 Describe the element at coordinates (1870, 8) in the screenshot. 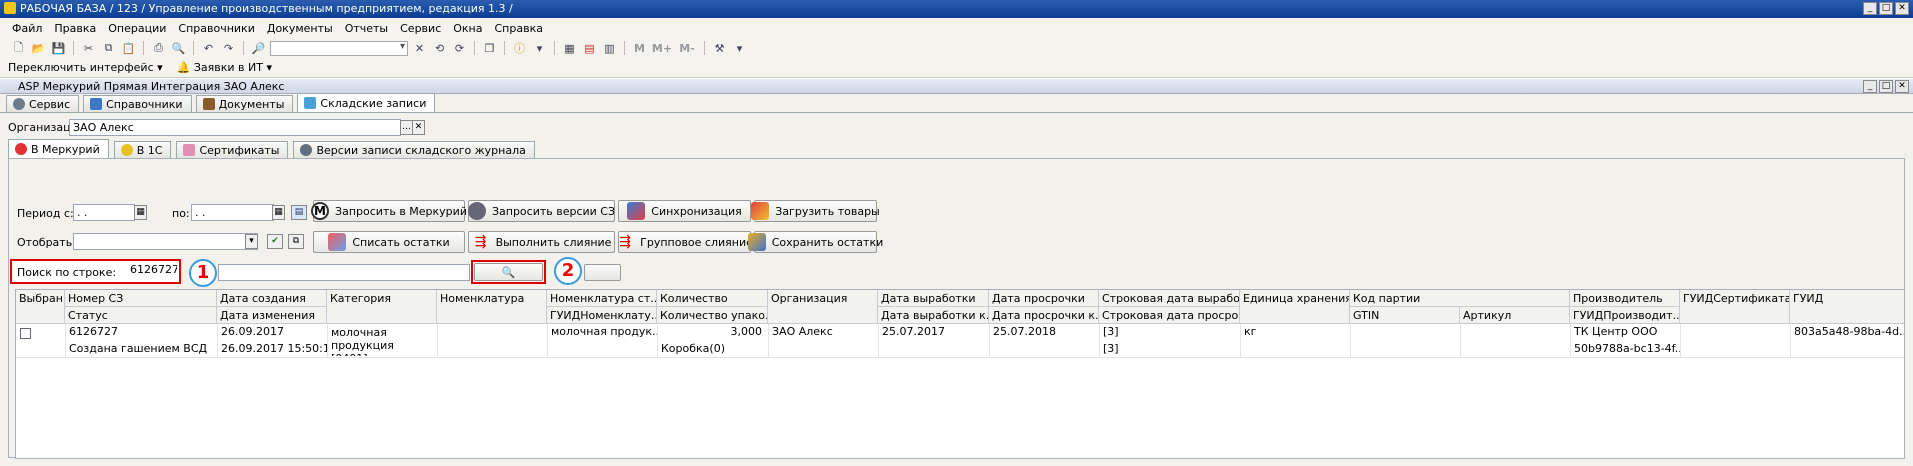

I see `minimize-button: _` at that location.